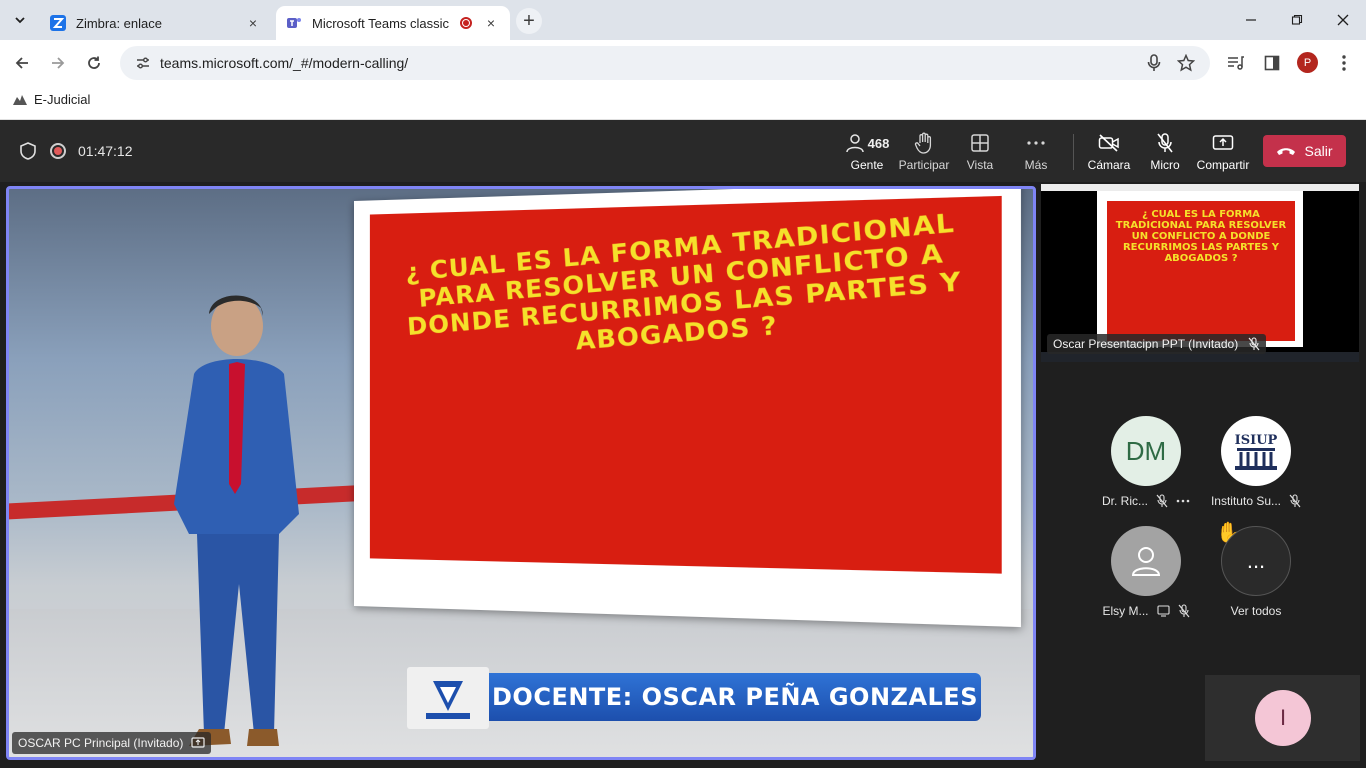  Describe the element at coordinates (448, 698) in the screenshot. I see `institution-logo-icon` at that location.